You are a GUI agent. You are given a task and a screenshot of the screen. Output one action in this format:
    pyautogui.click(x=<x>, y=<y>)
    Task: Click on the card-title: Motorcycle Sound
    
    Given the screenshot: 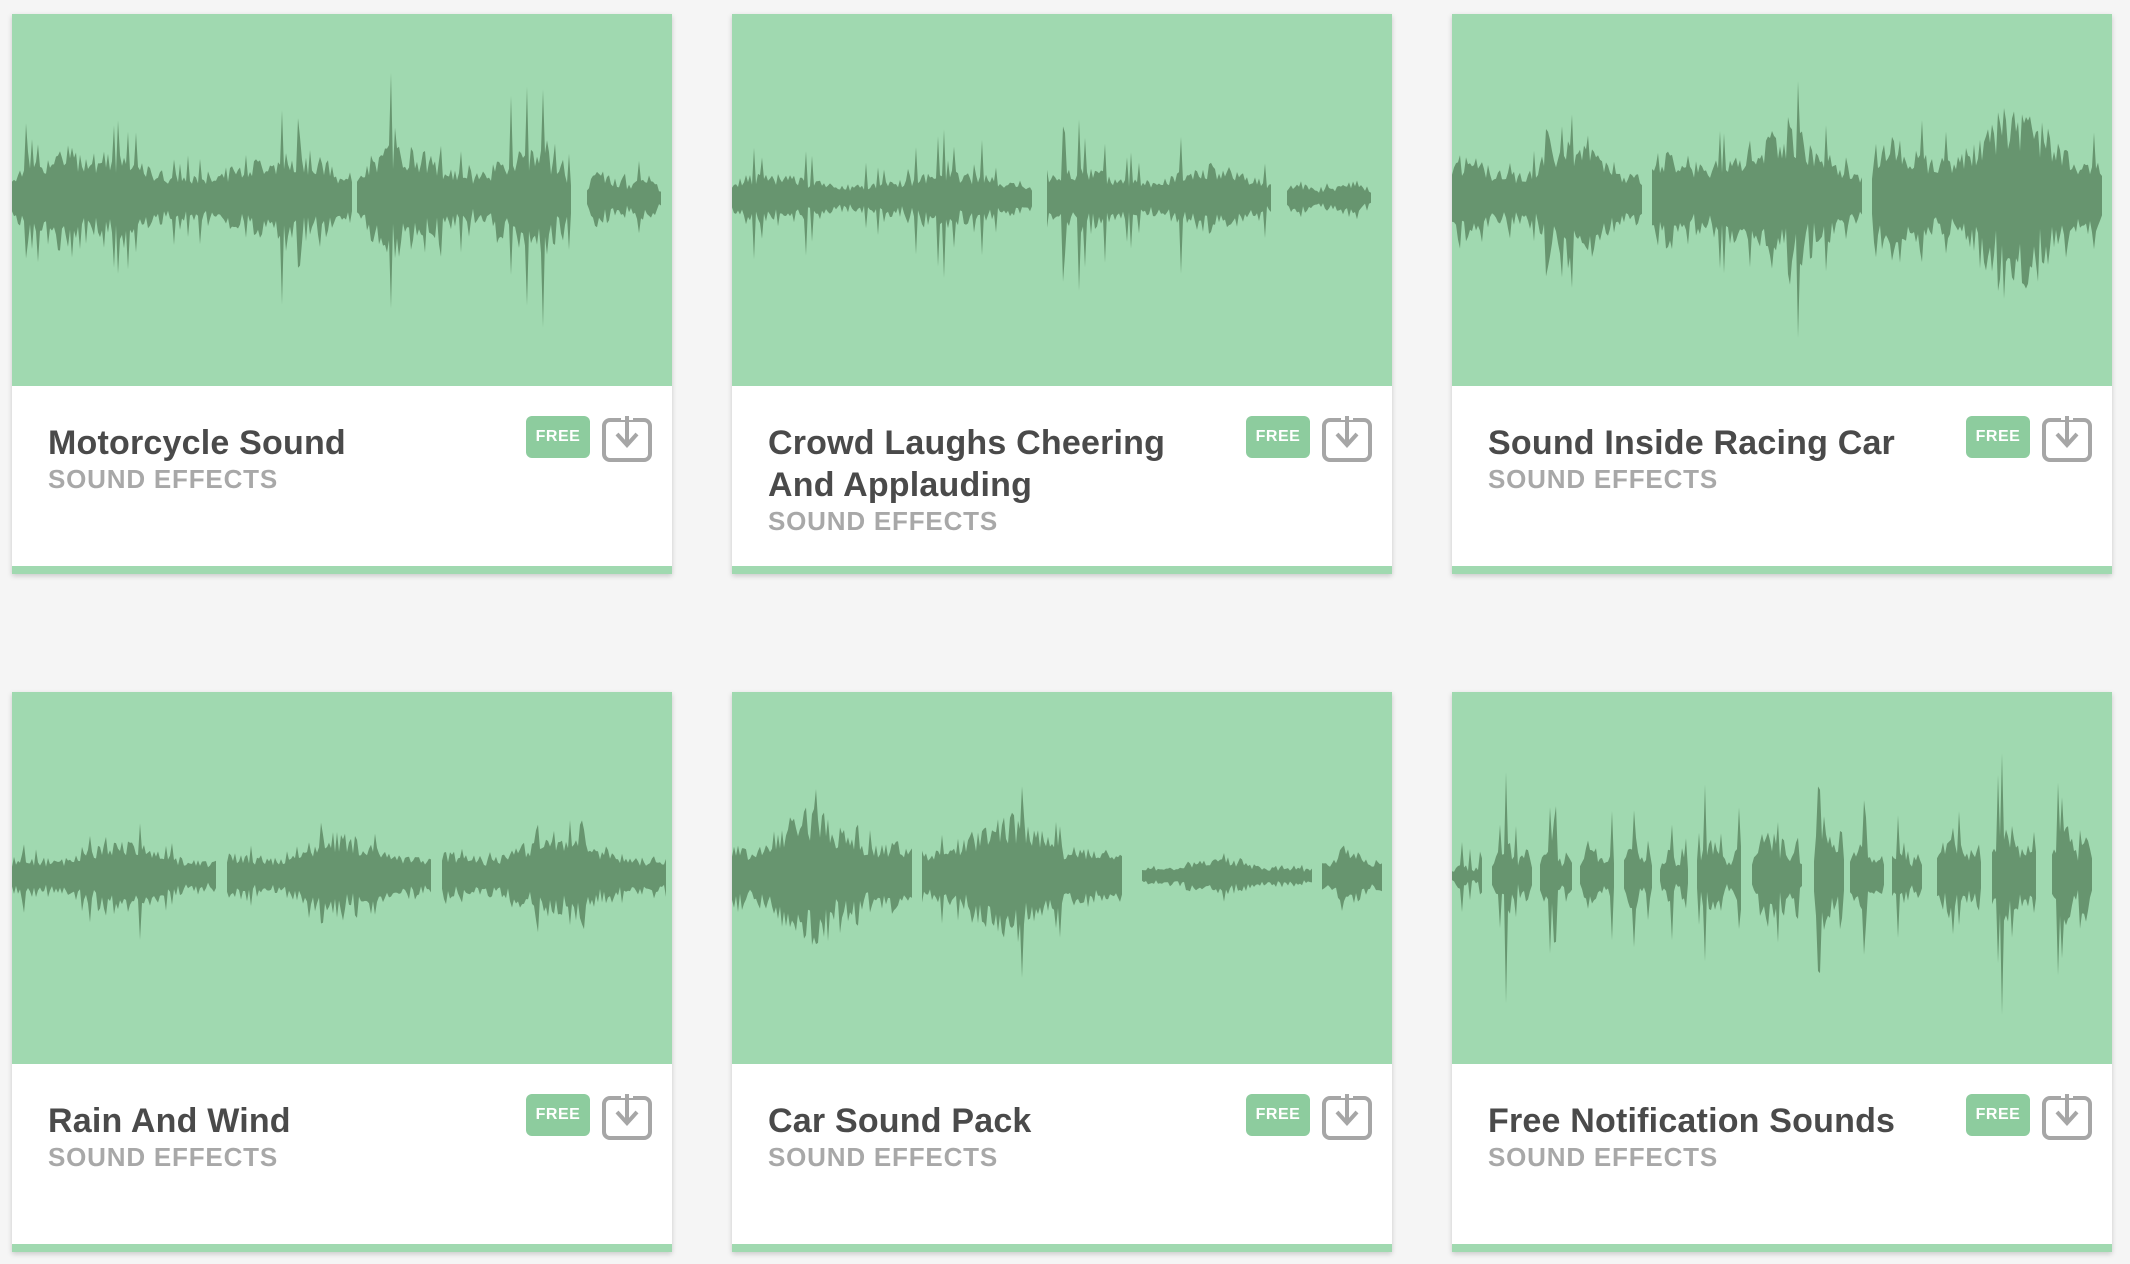 What is the action you would take?
    pyautogui.click(x=273, y=443)
    